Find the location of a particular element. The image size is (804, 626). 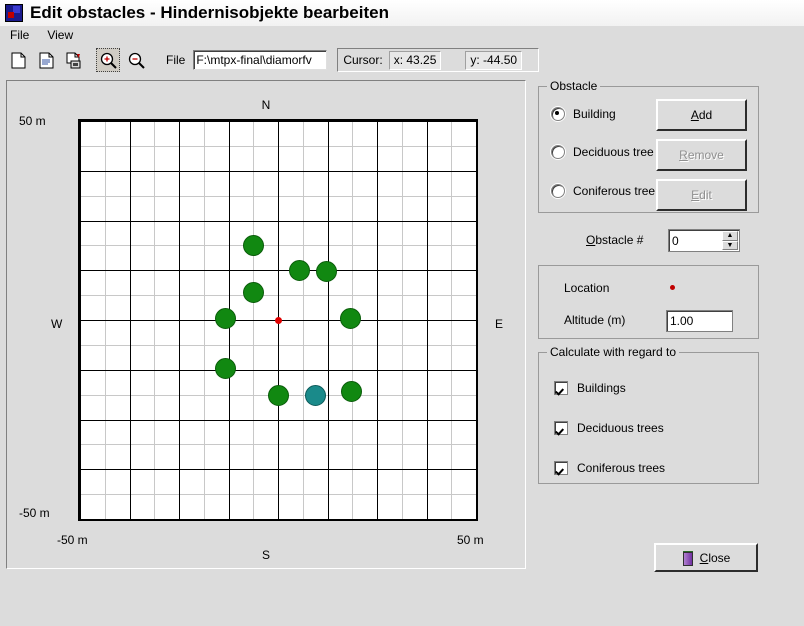

menu-item-file: File is located at coordinates (19, 35).